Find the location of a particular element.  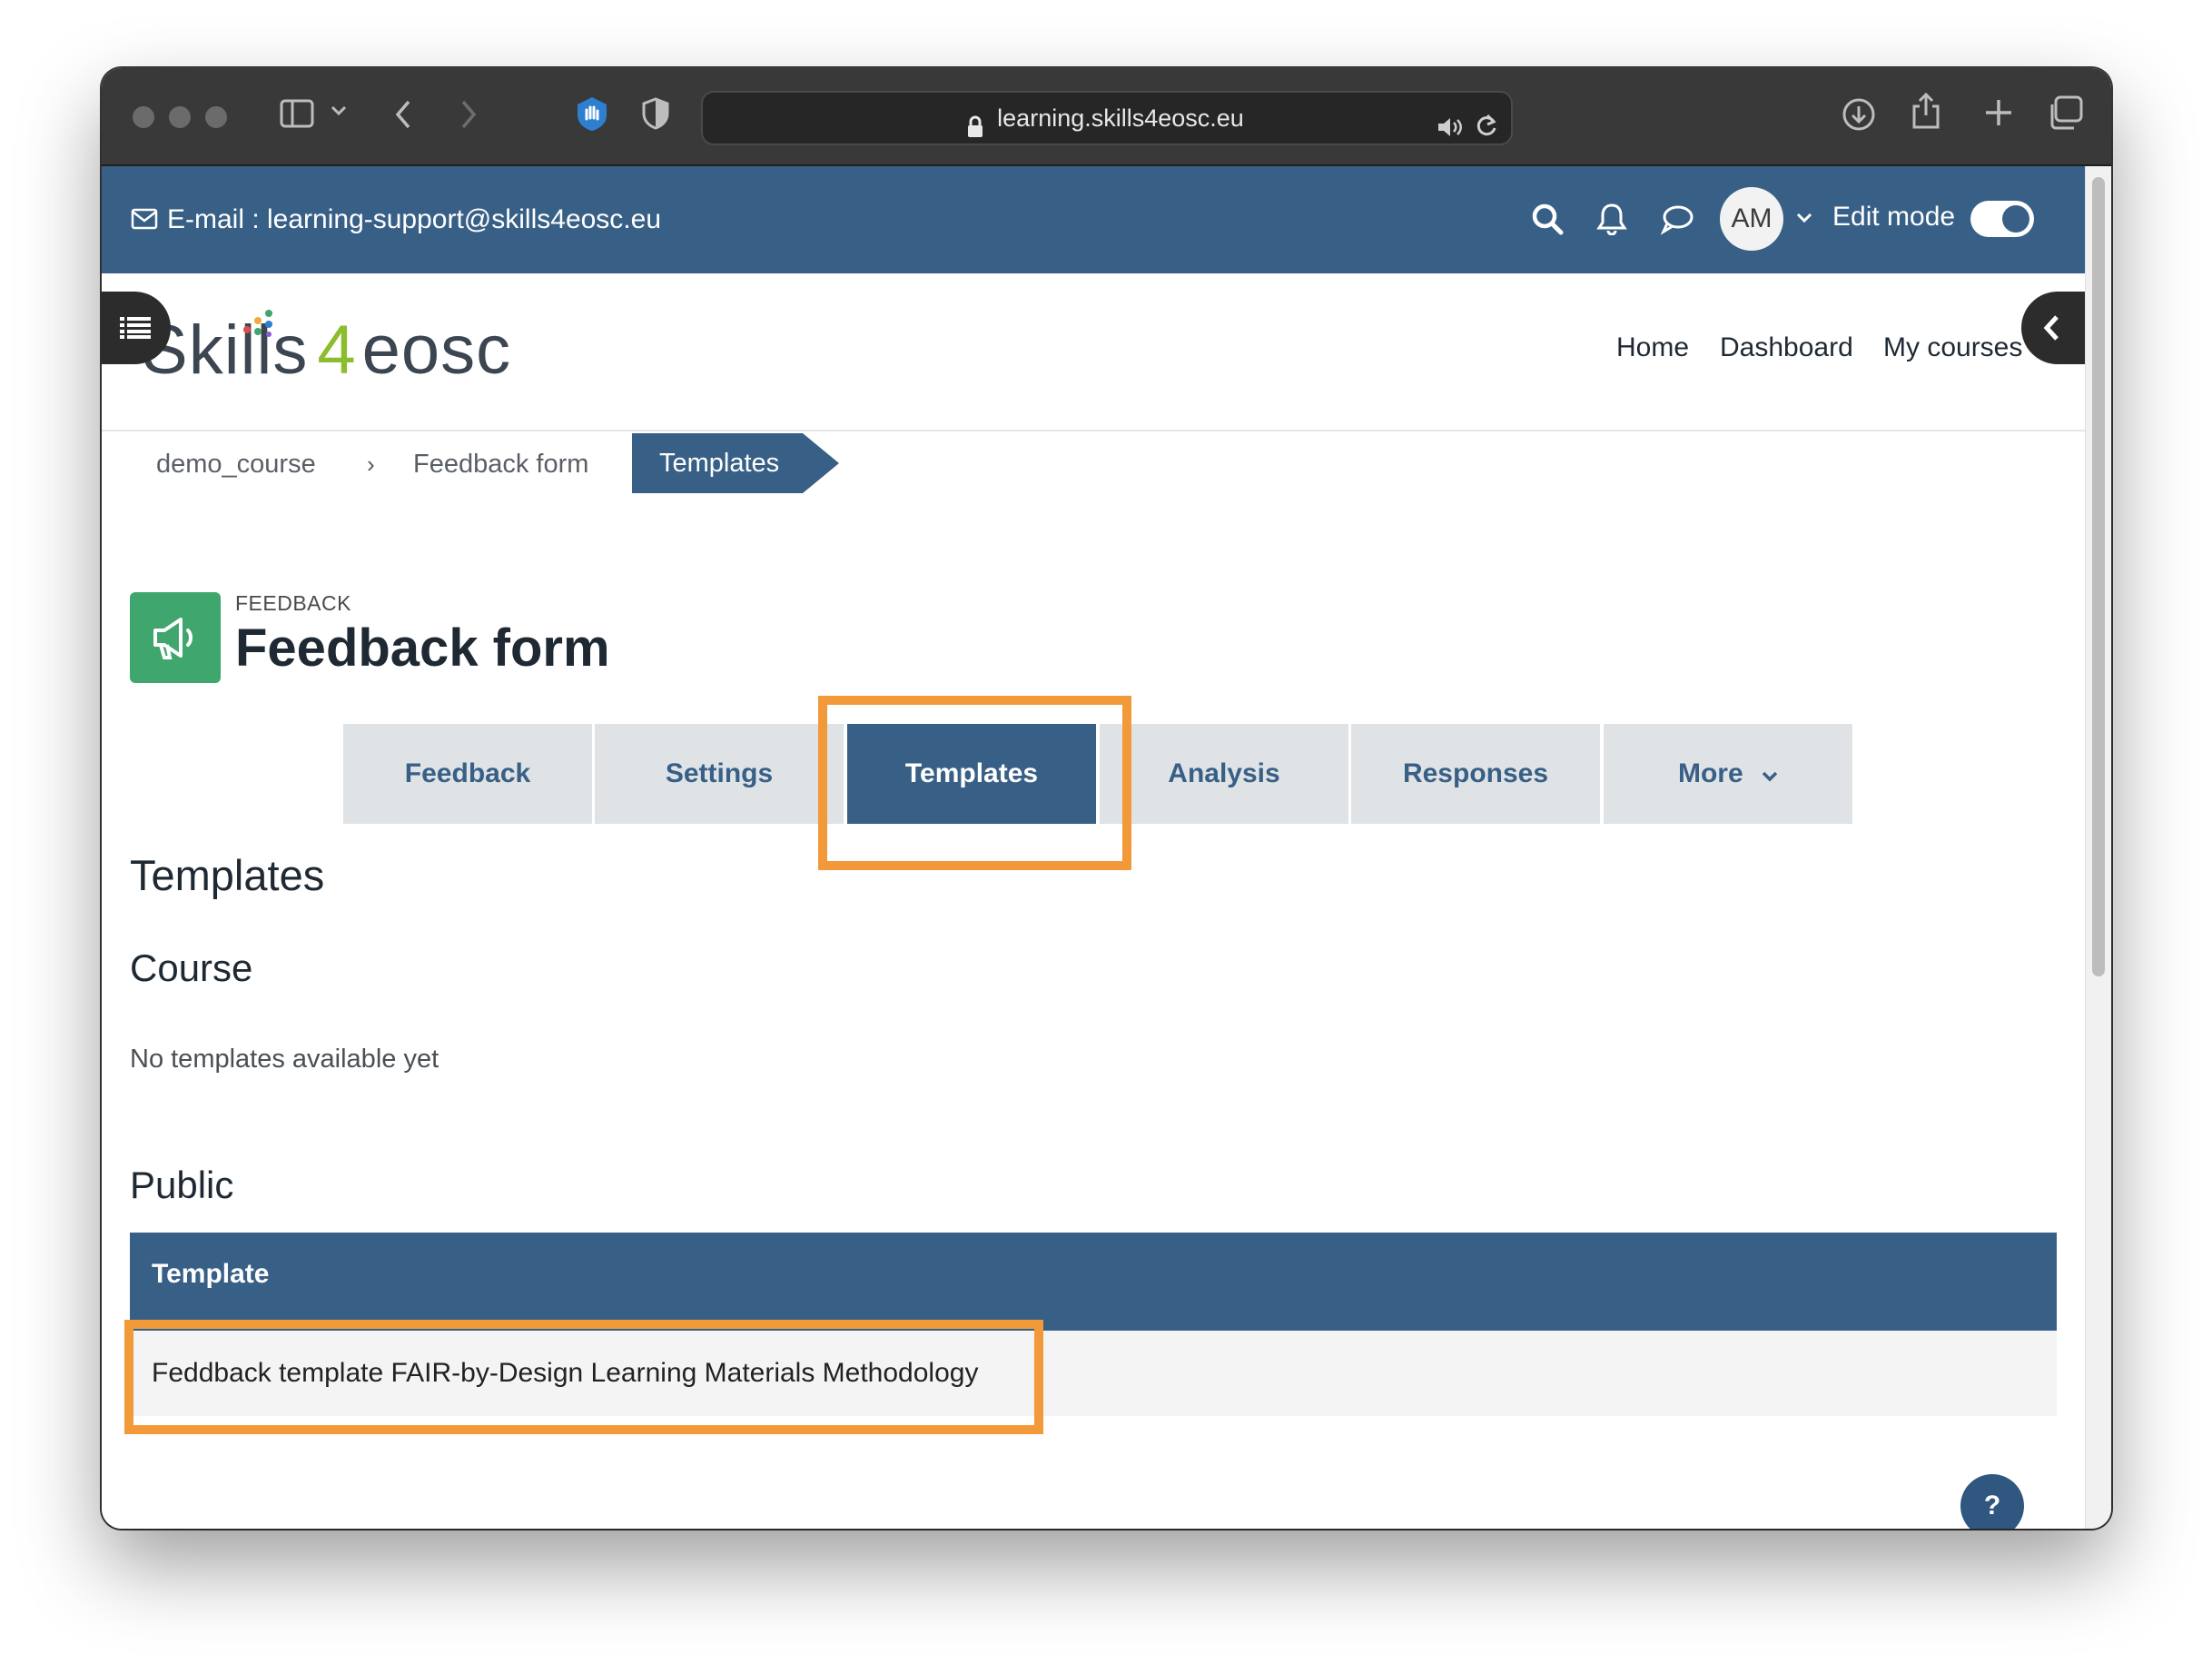

chat-bubble-icon is located at coordinates (1677, 222).